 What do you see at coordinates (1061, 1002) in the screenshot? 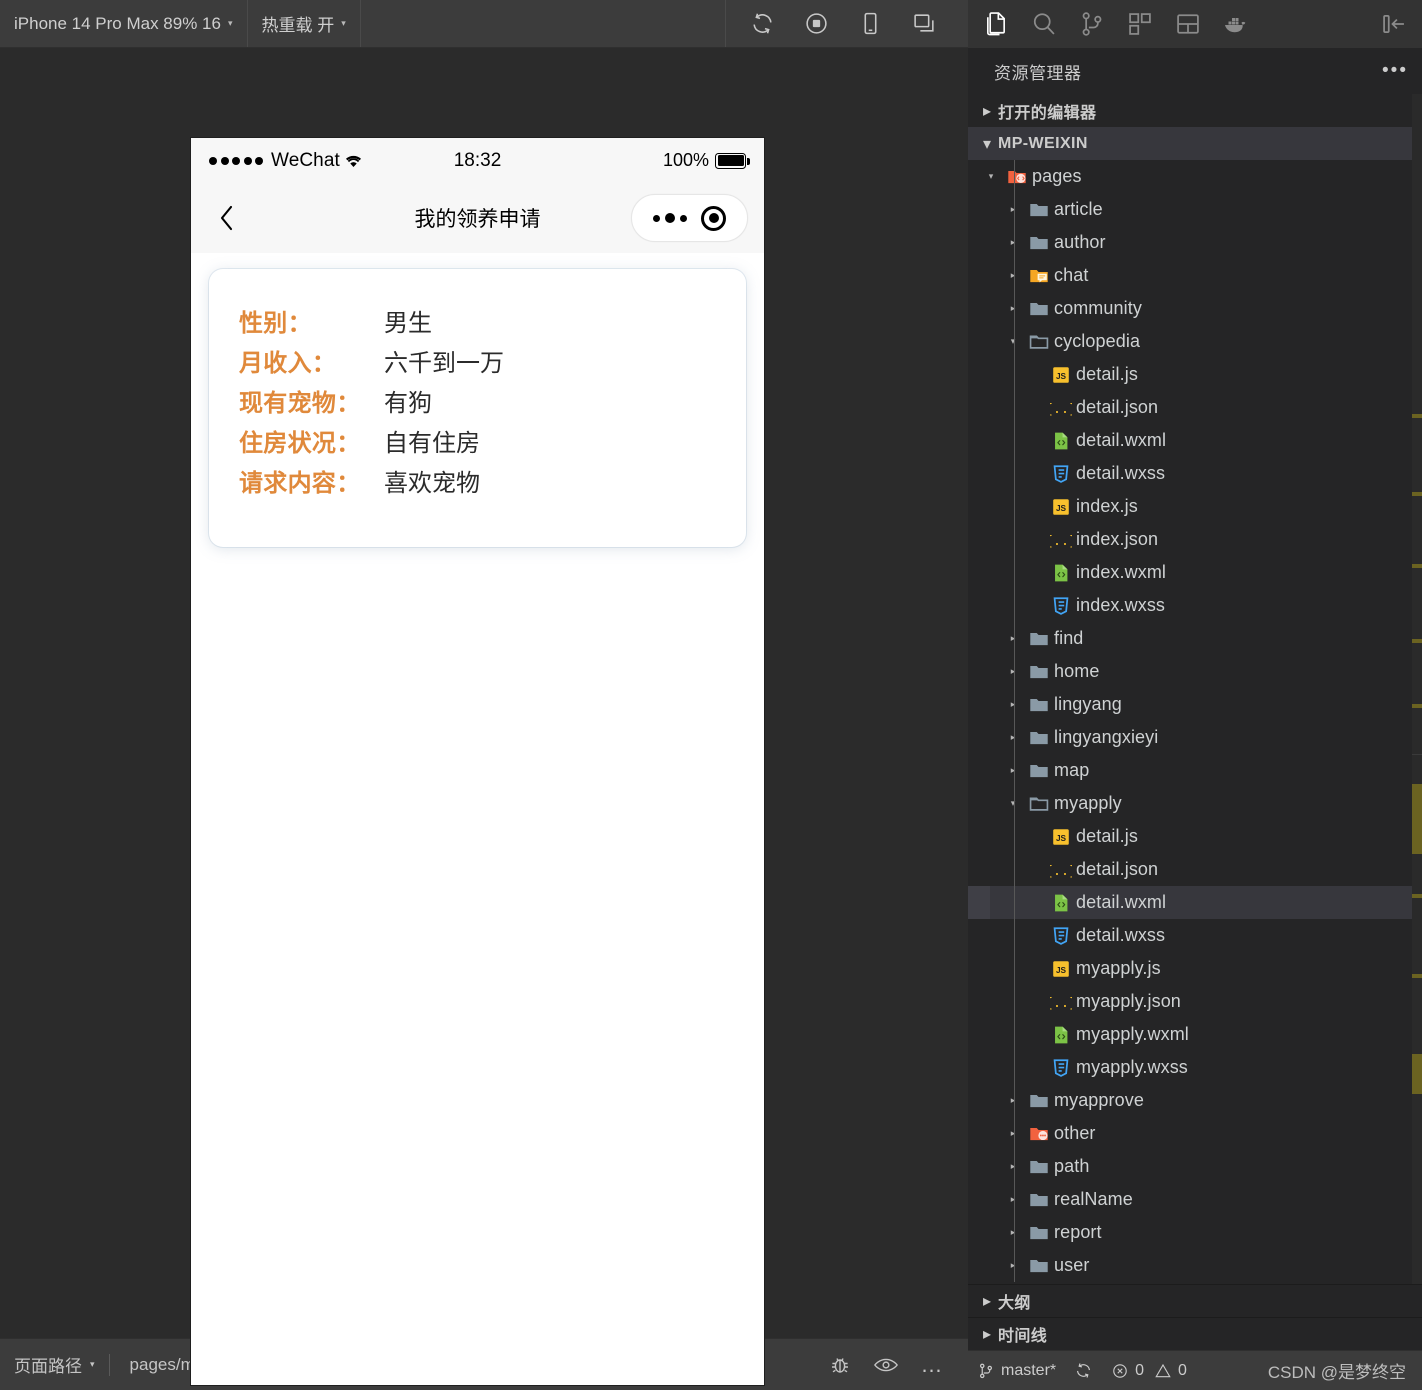
I see `json-icon: {..}` at bounding box center [1061, 1002].